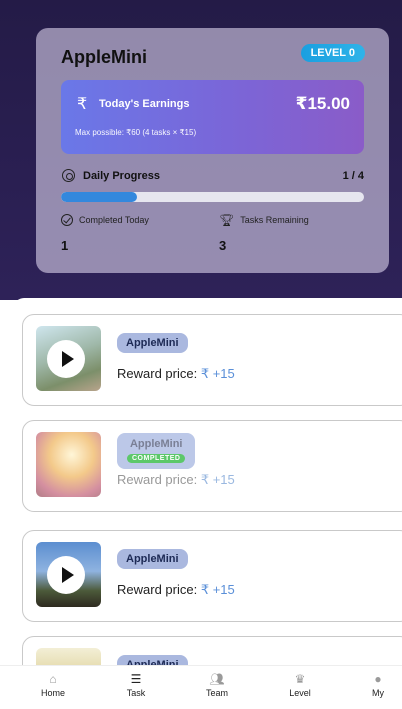 The image size is (402, 709). Describe the element at coordinates (212, 176) in the screenshot. I see `daily-progress-row: Daily Progress 1 / 4` at that location.